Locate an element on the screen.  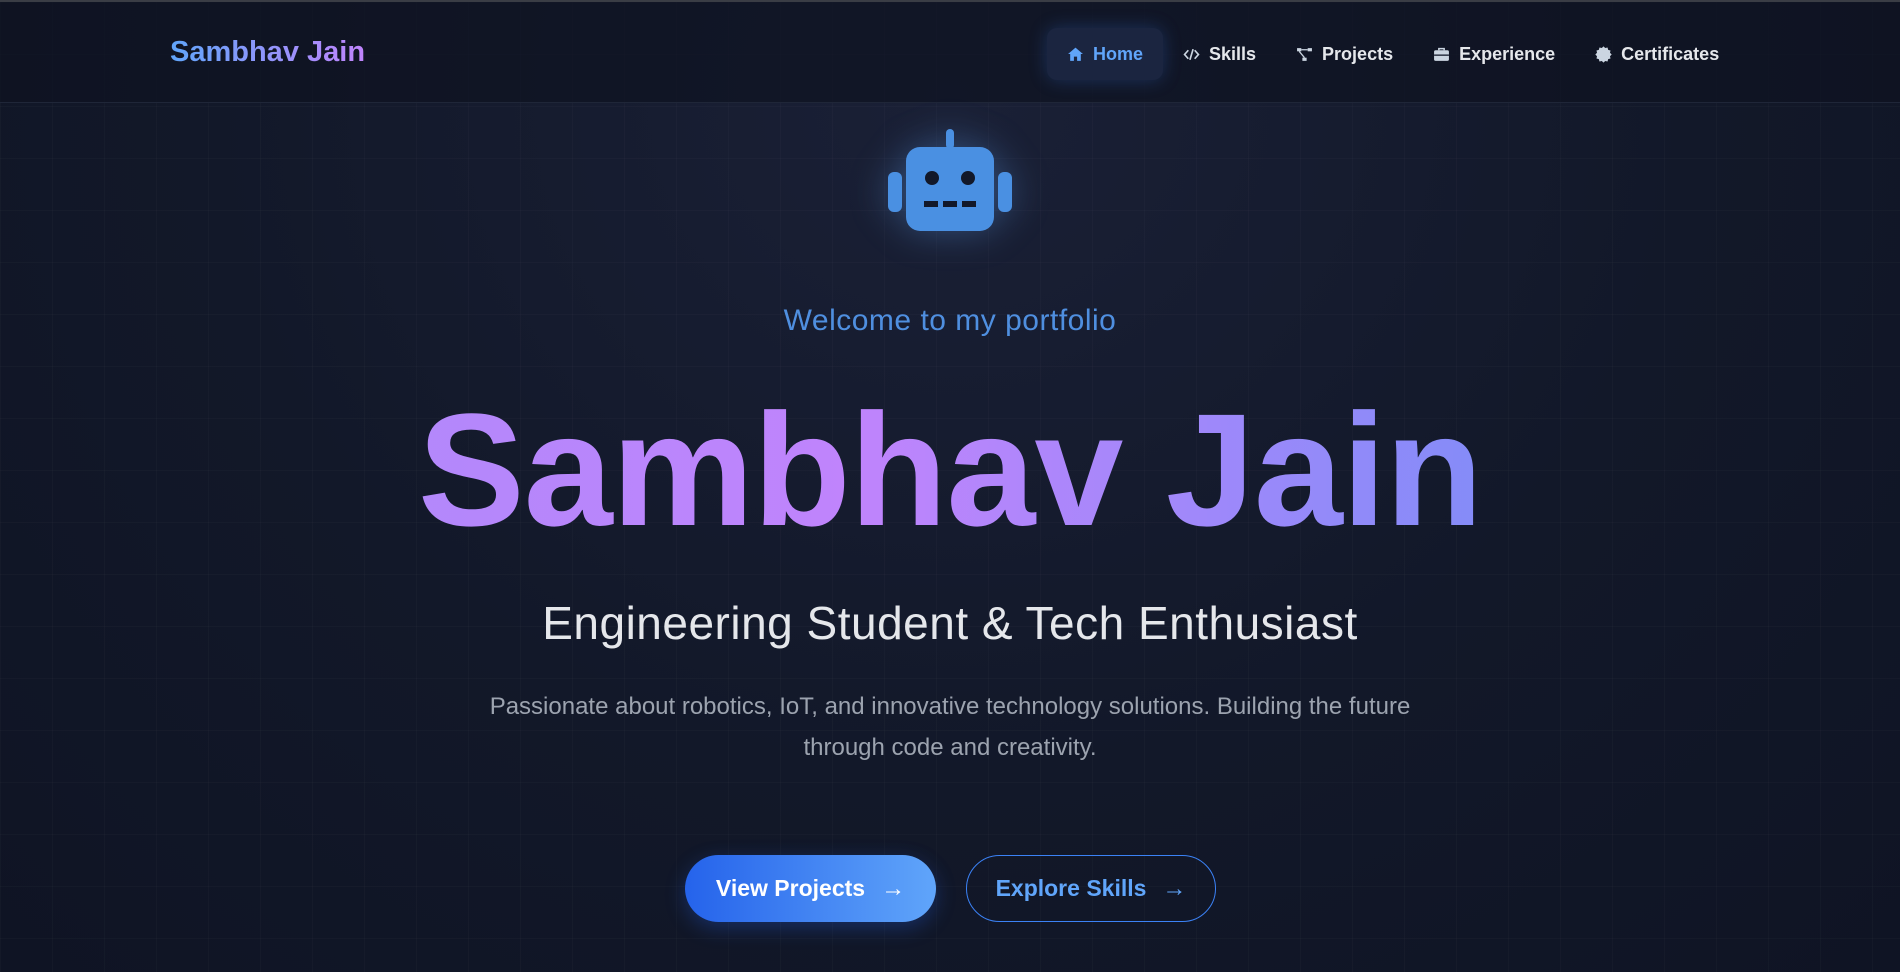
briefcase-icon is located at coordinates (1442, 54).